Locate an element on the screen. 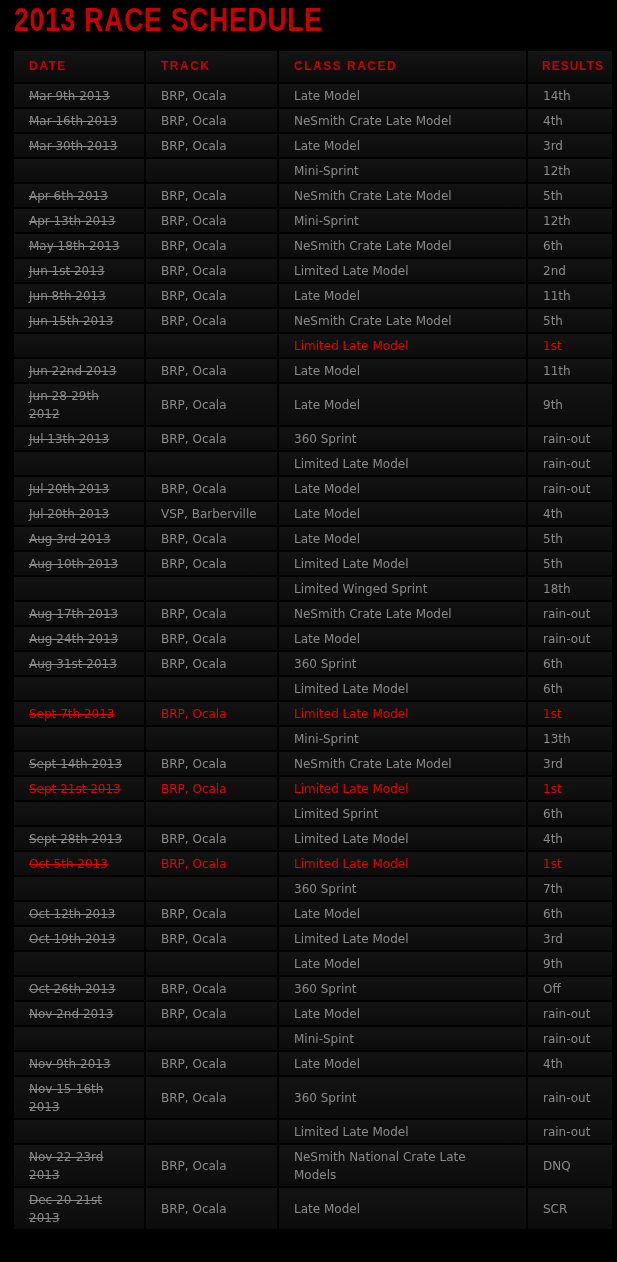 The image size is (617, 1262). date-cell: Nov 22-23rd 2013 is located at coordinates (66, 1166).